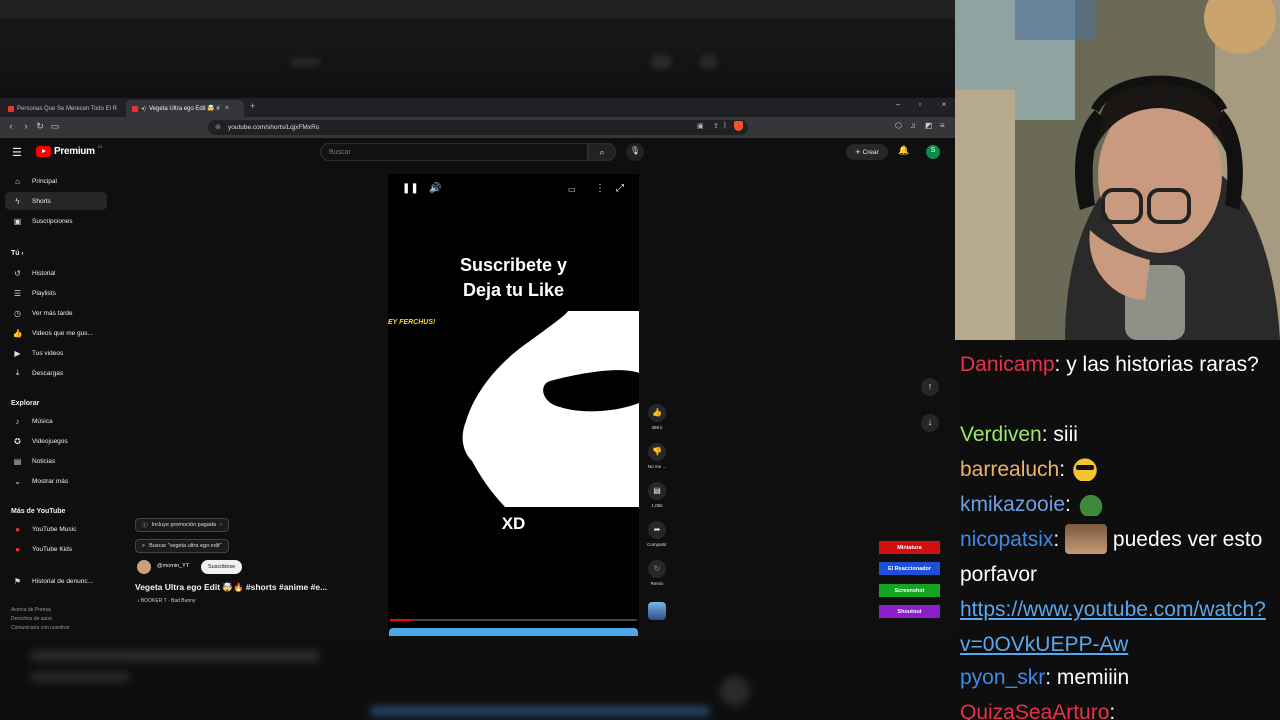 The image size is (1280, 720). I want to click on reader-icon: ▭, so click(55, 126).